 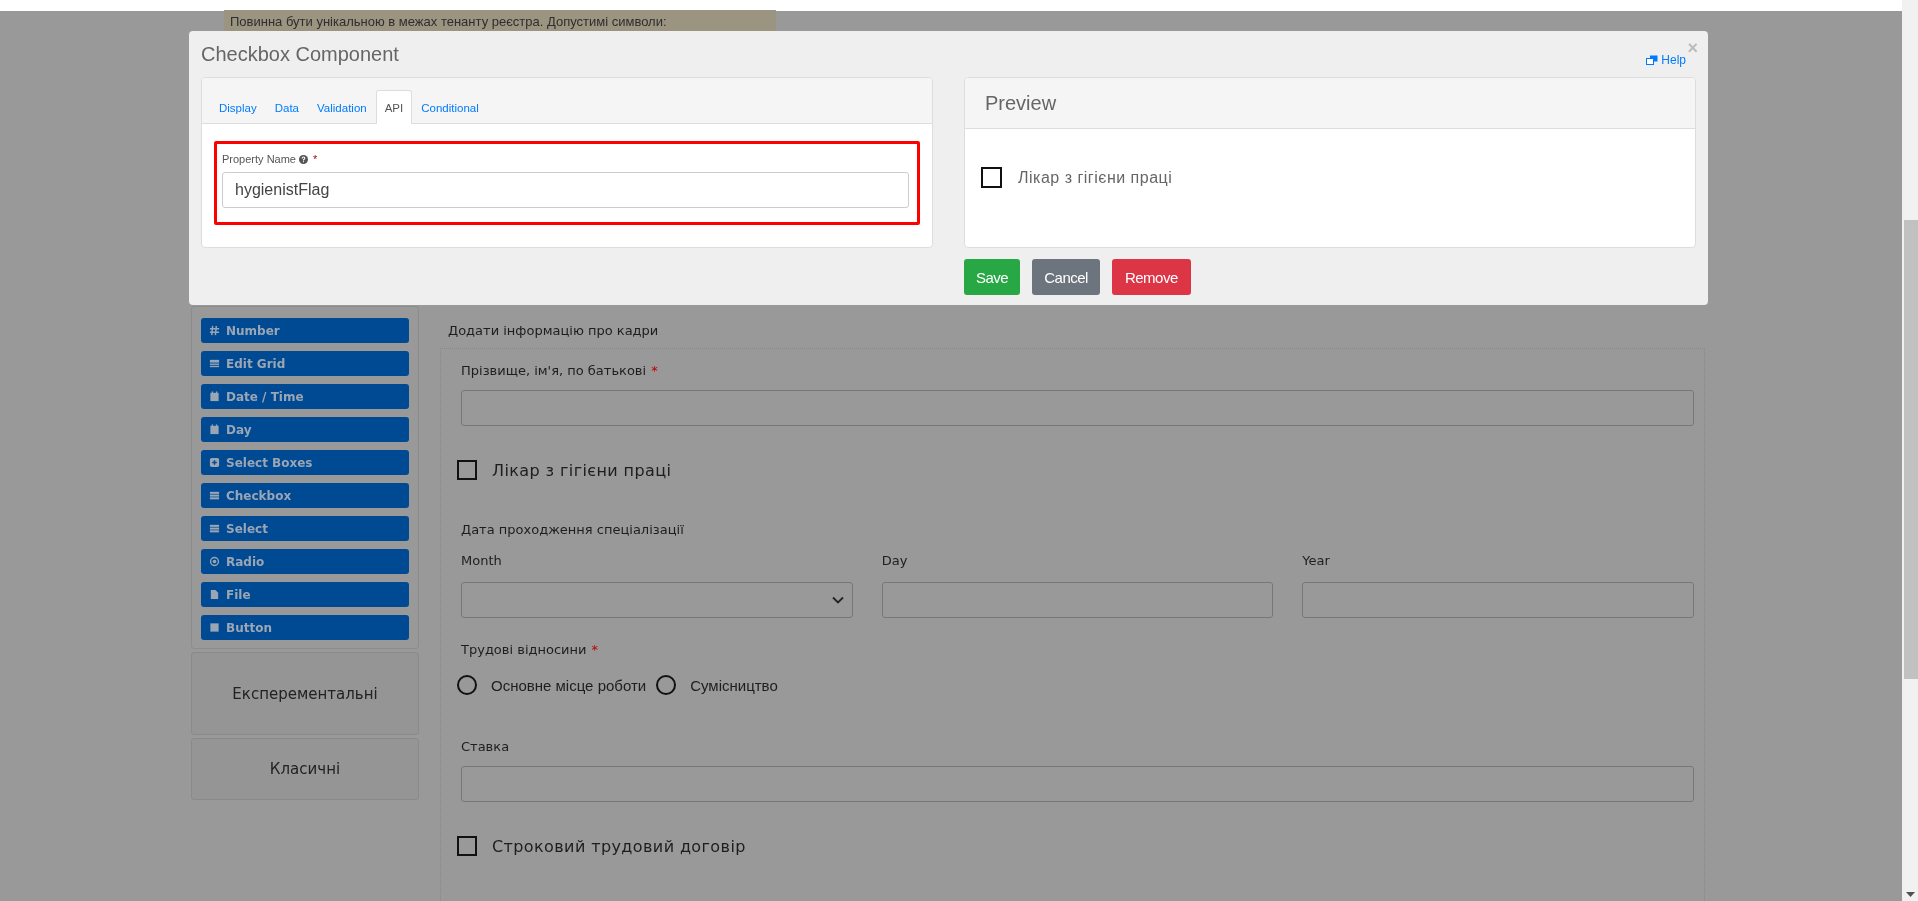 What do you see at coordinates (1151, 277) in the screenshot?
I see `remove-button: Remove` at bounding box center [1151, 277].